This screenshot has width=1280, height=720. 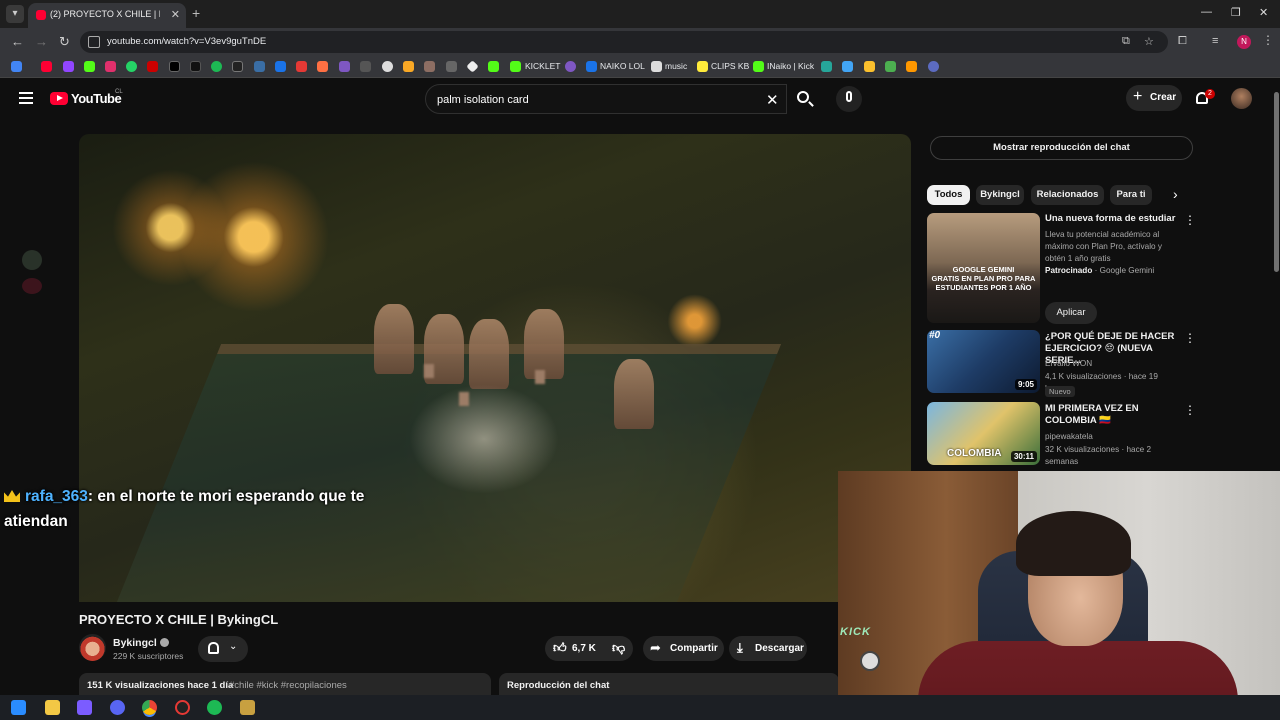 What do you see at coordinates (772, 100) in the screenshot?
I see `clear-search-icon: ✕` at bounding box center [772, 100].